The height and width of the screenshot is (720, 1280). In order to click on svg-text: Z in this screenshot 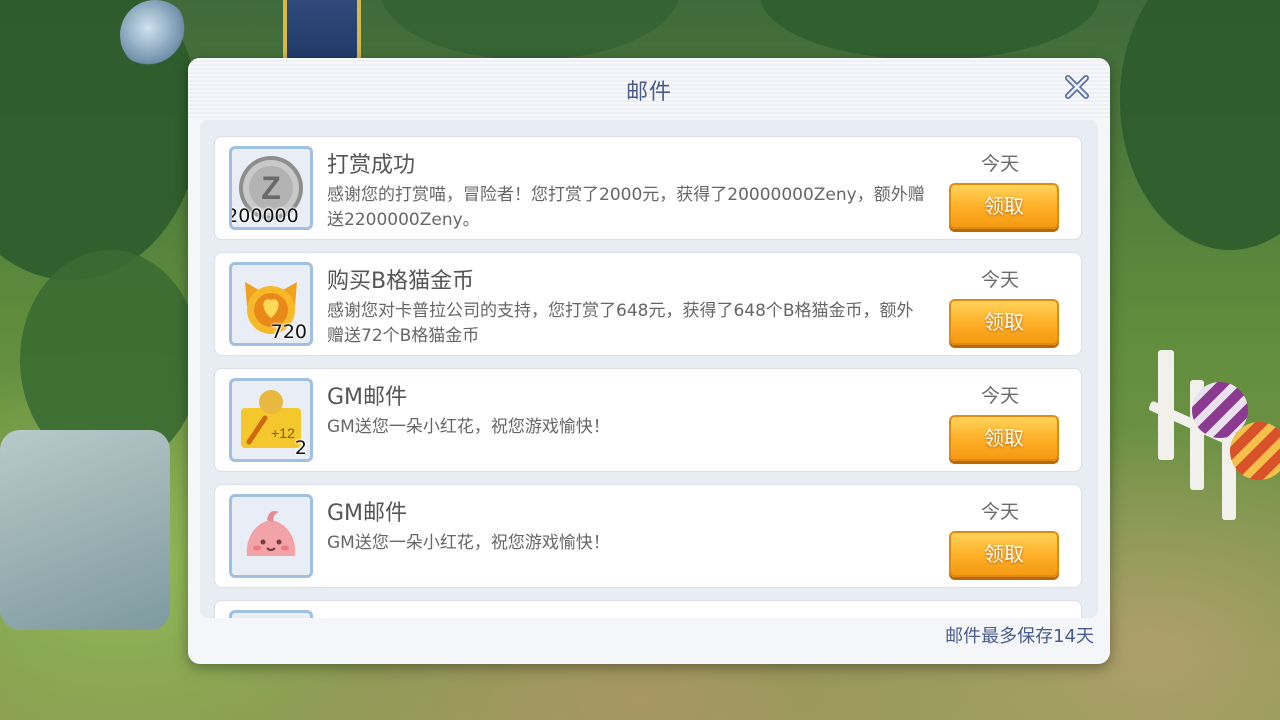, I will do `click(271, 188)`.